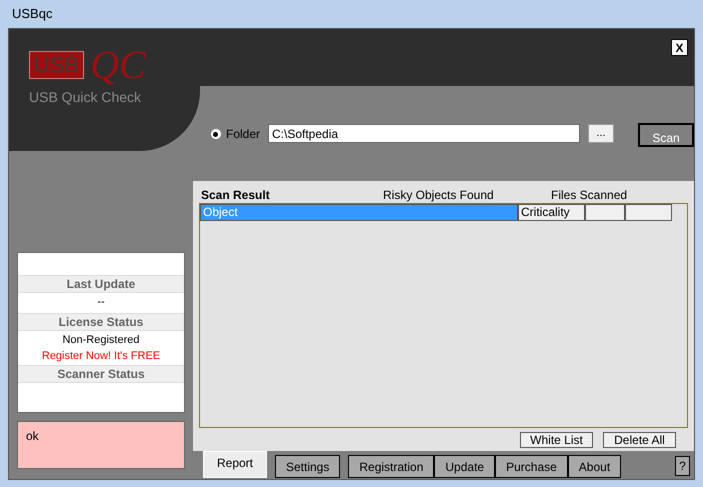  Describe the element at coordinates (216, 134) in the screenshot. I see `folder-radio` at that location.